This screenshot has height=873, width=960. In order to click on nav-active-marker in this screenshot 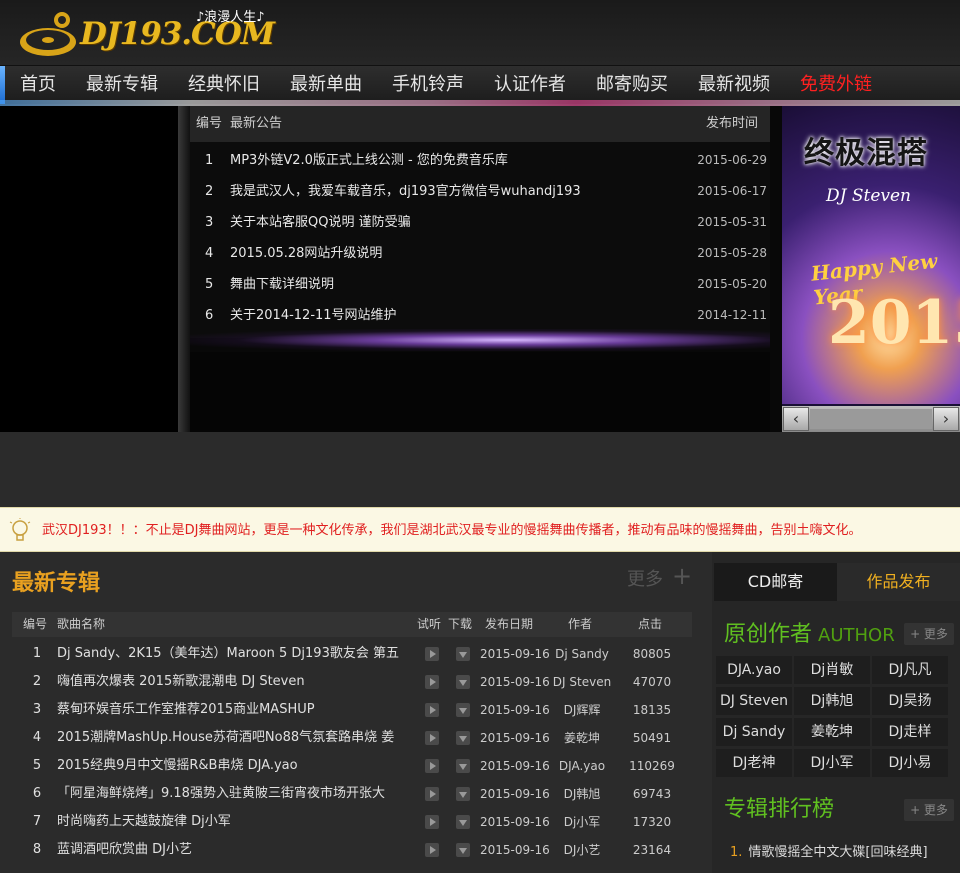, I will do `click(2, 85)`.